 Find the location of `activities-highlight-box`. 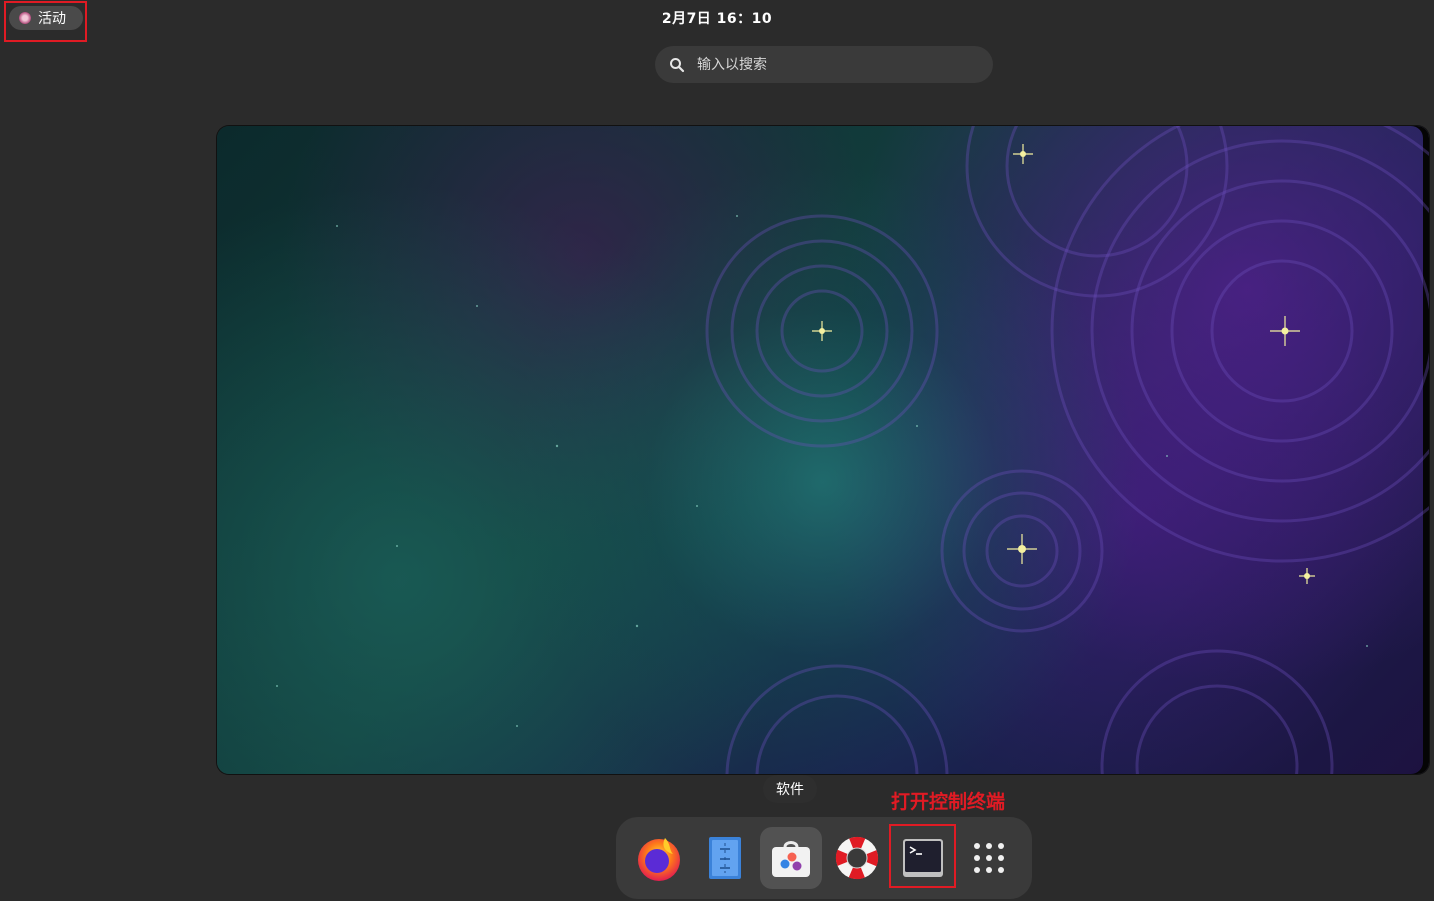

activities-highlight-box is located at coordinates (45, 21).